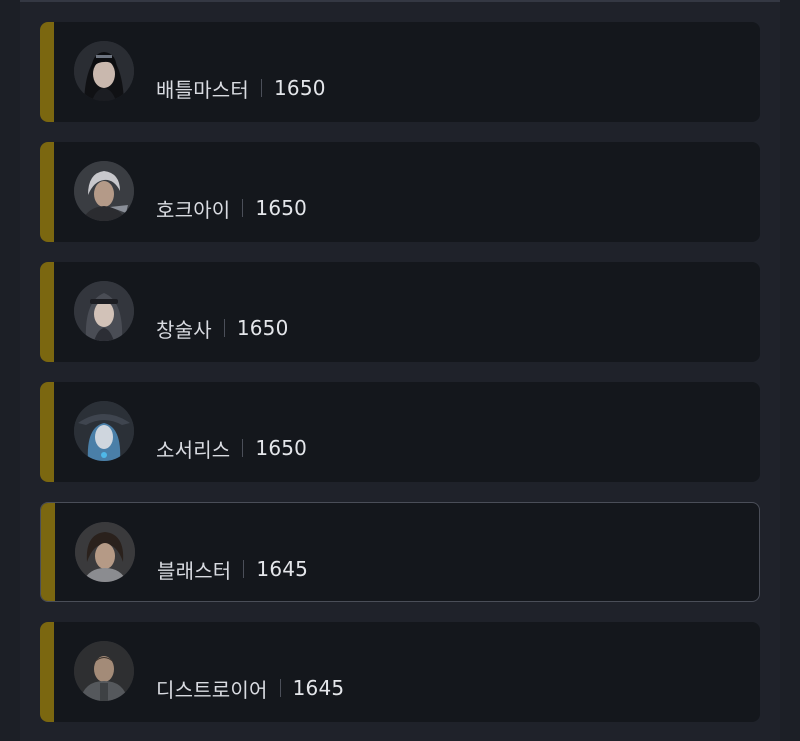  What do you see at coordinates (193, 449) in the screenshot?
I see `class-name: 소서리스` at bounding box center [193, 449].